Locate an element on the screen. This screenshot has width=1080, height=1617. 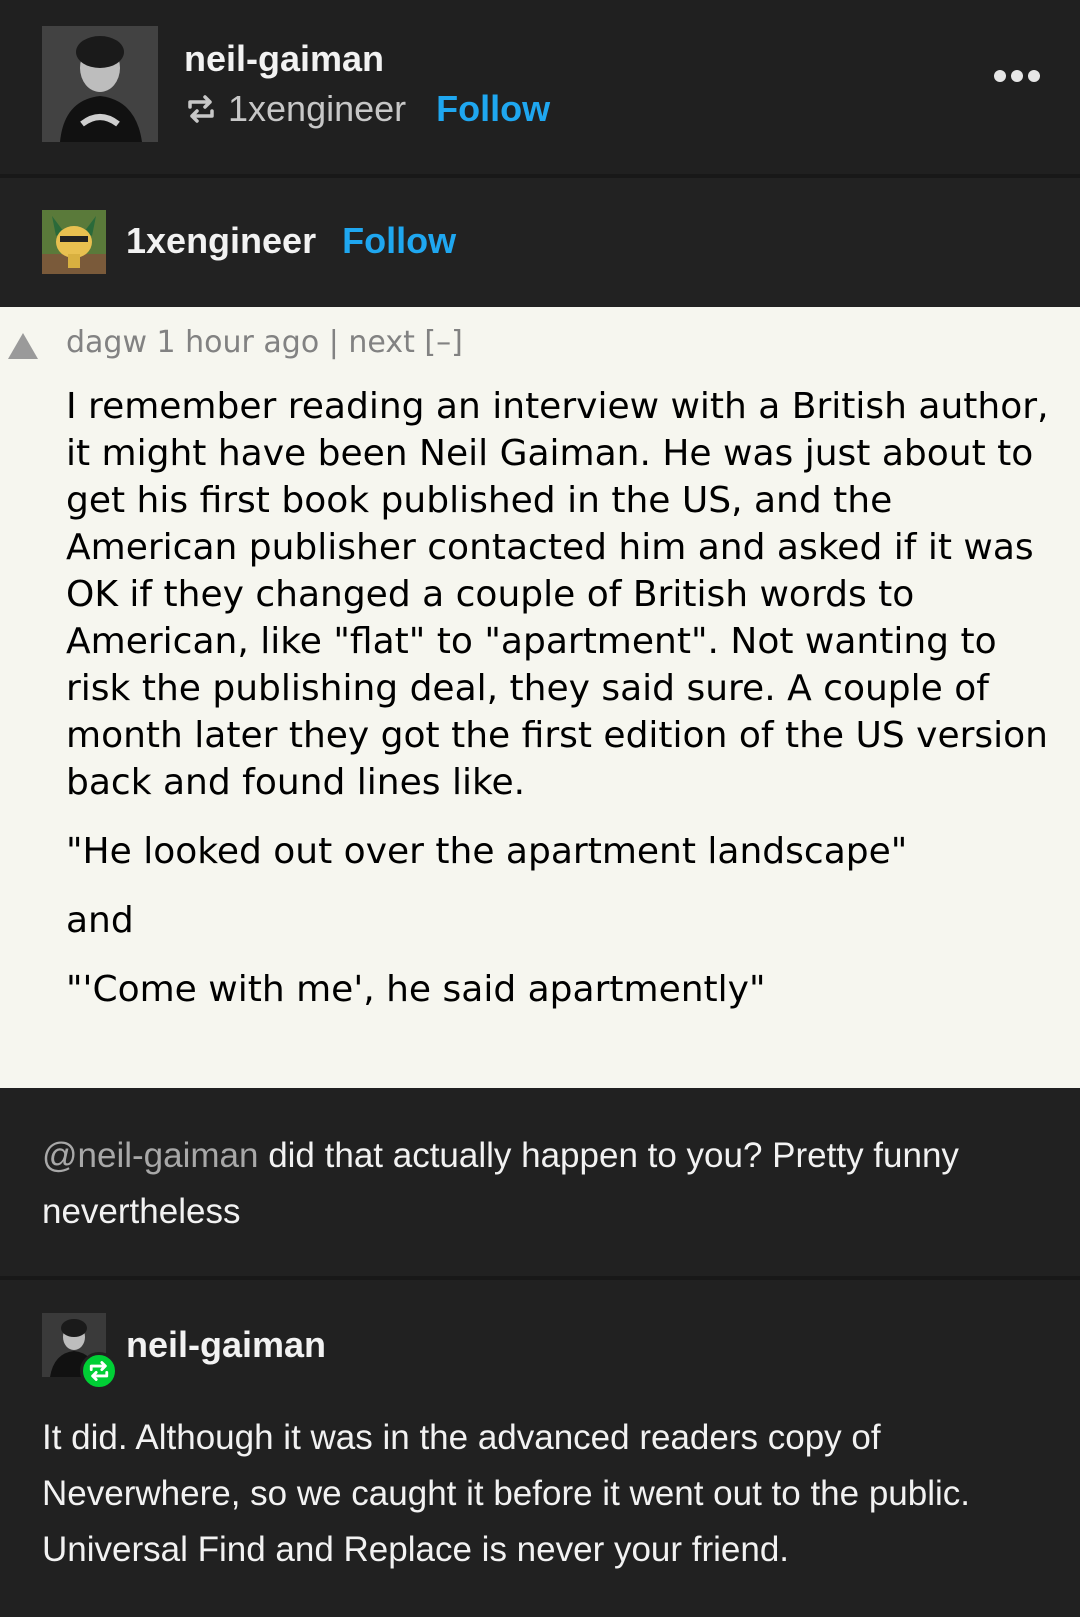
reblog-title: 1xengineer Follow is located at coordinates (291, 241).